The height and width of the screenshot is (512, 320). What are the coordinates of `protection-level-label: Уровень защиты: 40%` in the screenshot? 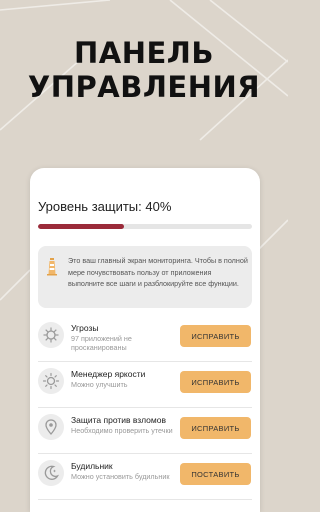 It's located at (105, 206).